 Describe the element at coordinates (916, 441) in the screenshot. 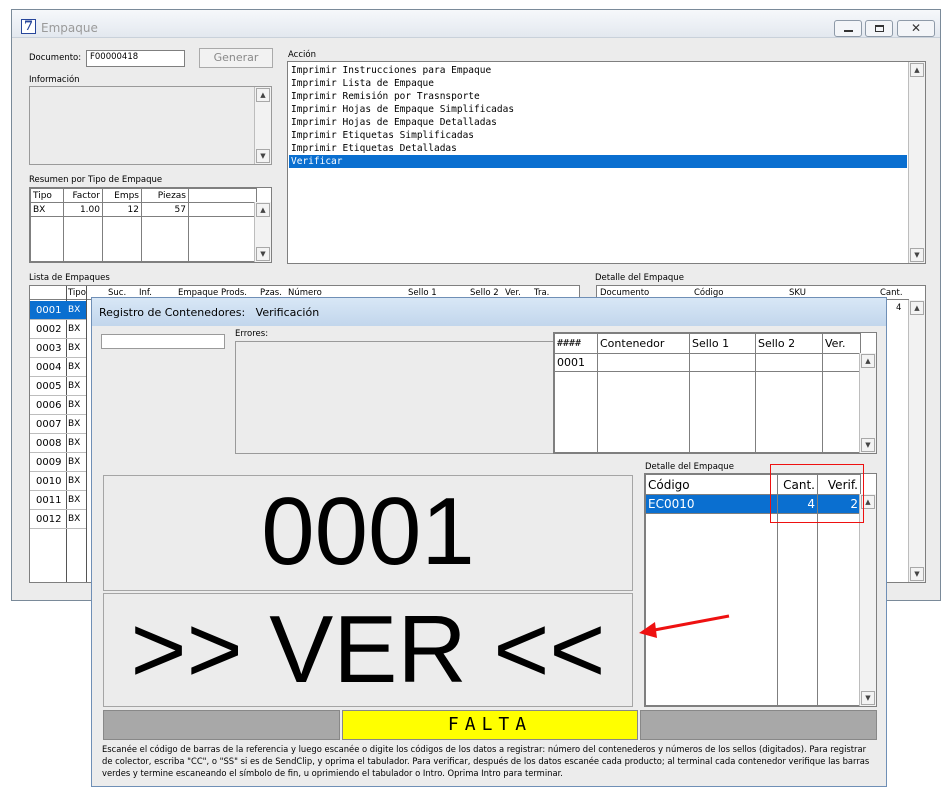

I see `detalle-scrollbar: ▲ ▼` at that location.